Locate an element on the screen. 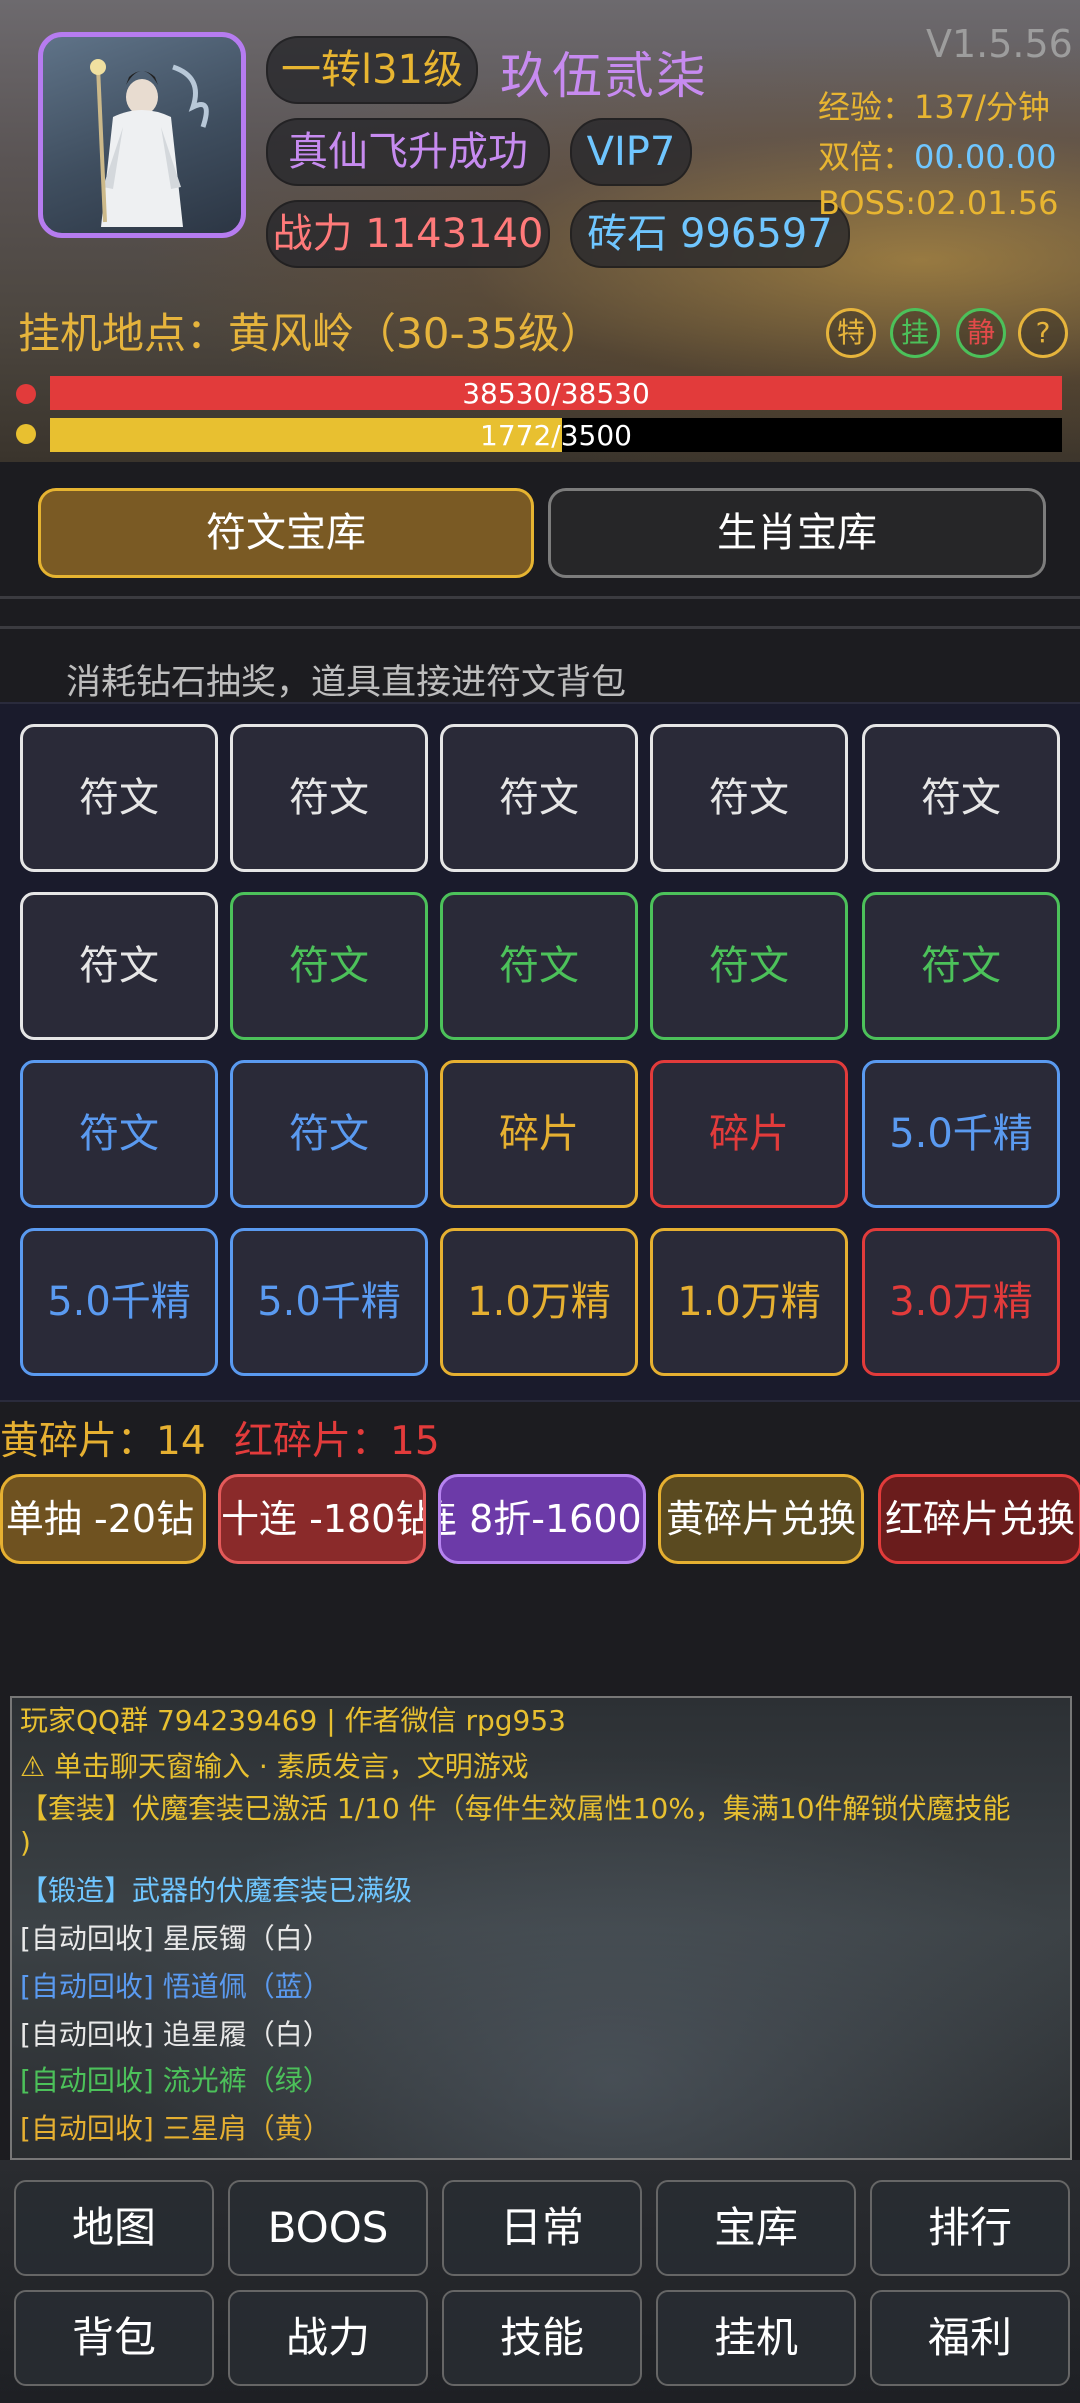 Image resolution: width=1080 pixels, height=2403 pixels. double-exp-timer: 双倍：00.00.00 is located at coordinates (937, 157).